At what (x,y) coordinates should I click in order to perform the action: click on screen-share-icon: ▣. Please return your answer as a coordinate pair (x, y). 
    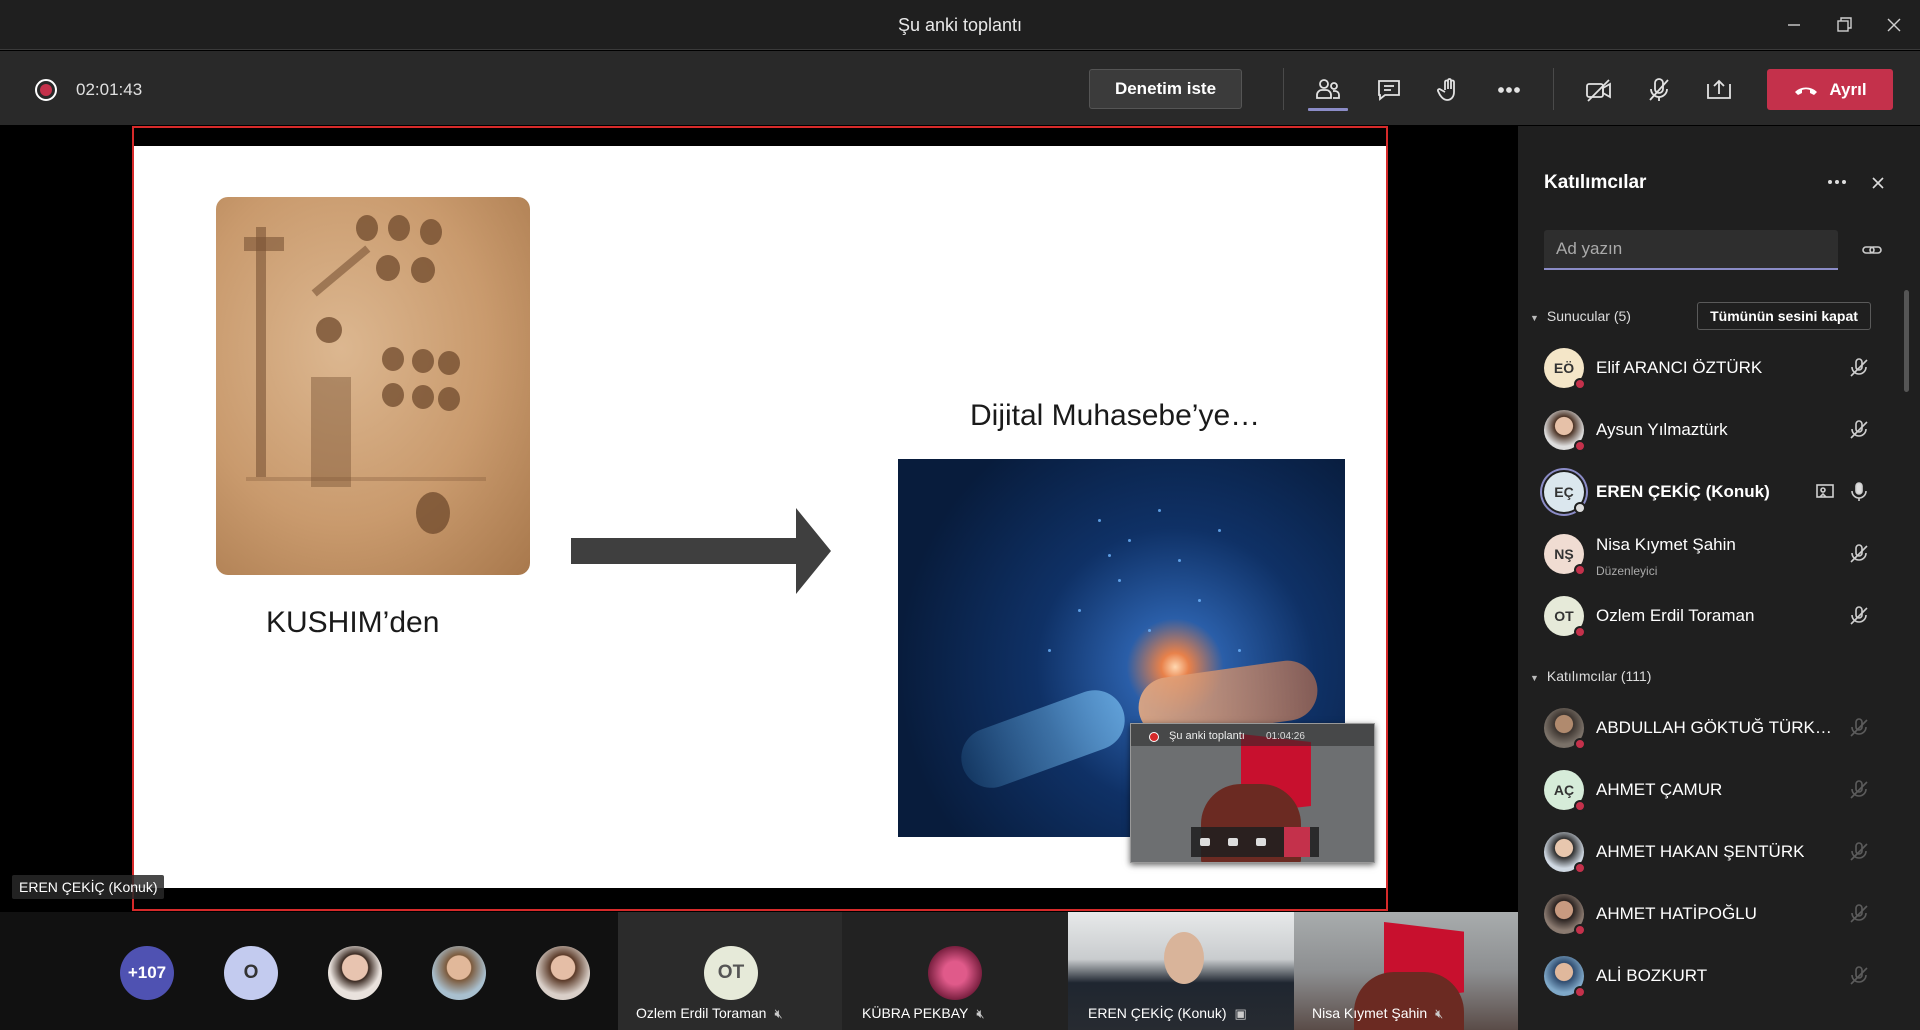
    Looking at the image, I should click on (1240, 1013).